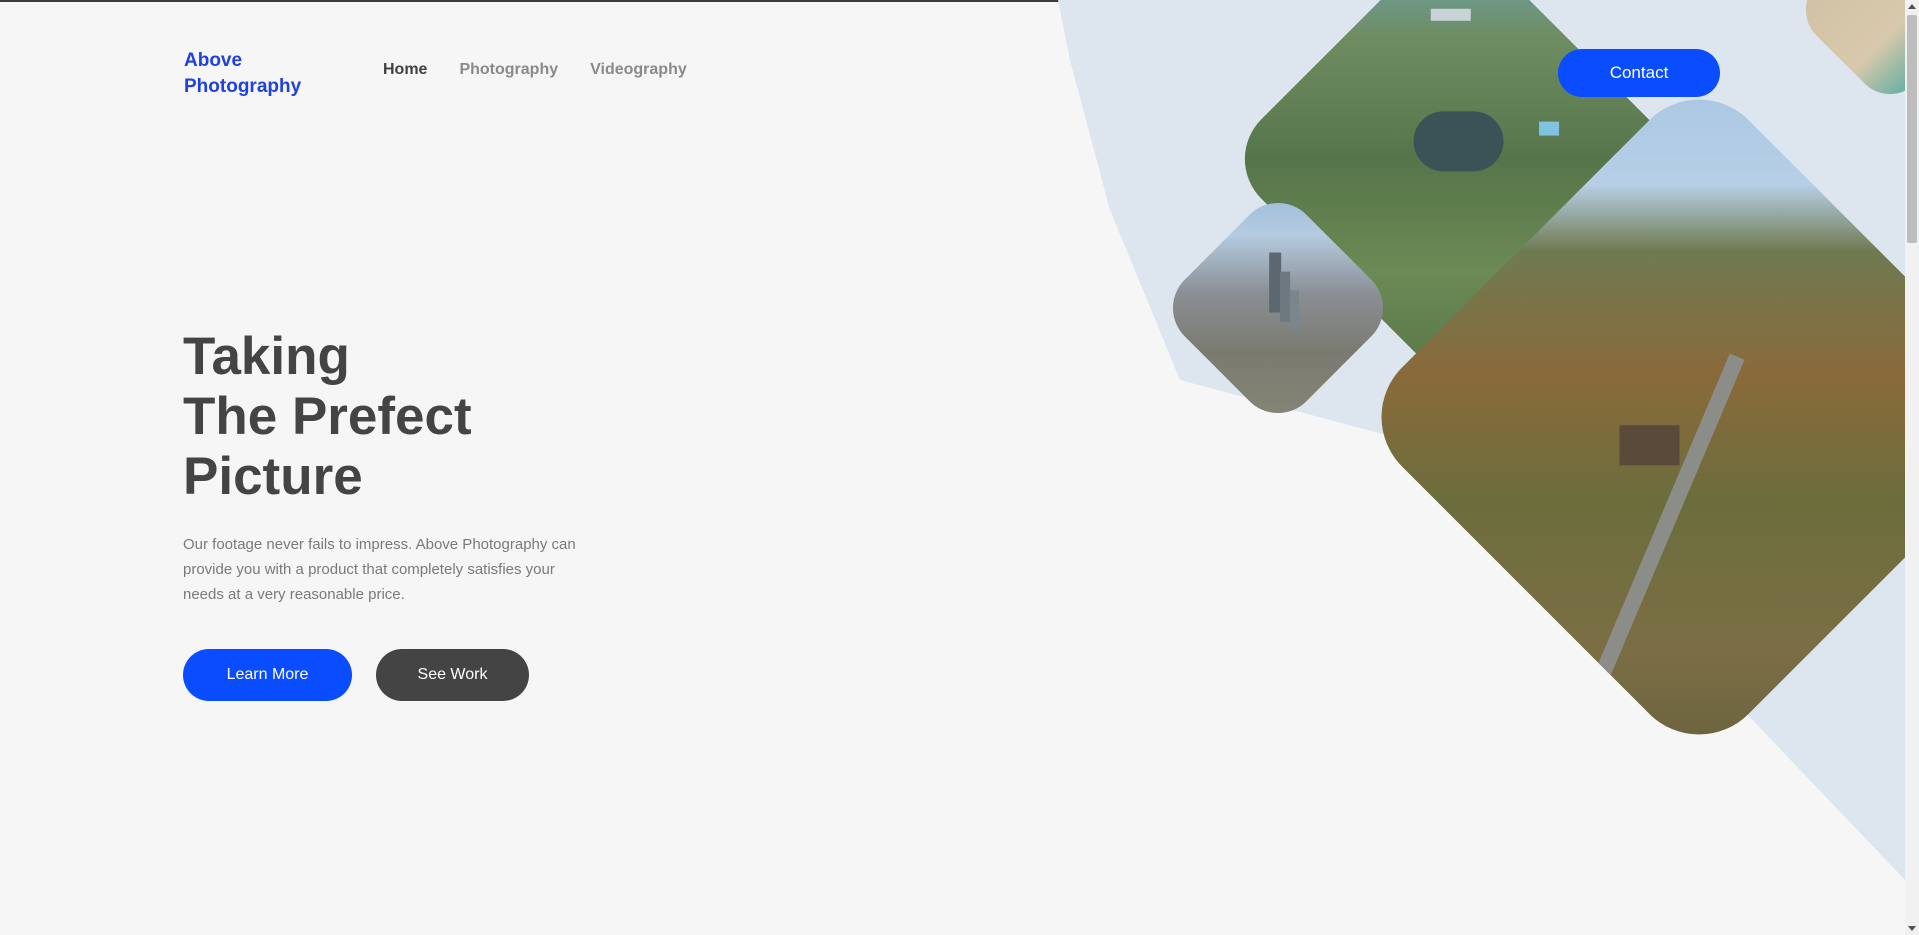 The height and width of the screenshot is (935, 1919). I want to click on see-work-button: See Work, so click(452, 675).